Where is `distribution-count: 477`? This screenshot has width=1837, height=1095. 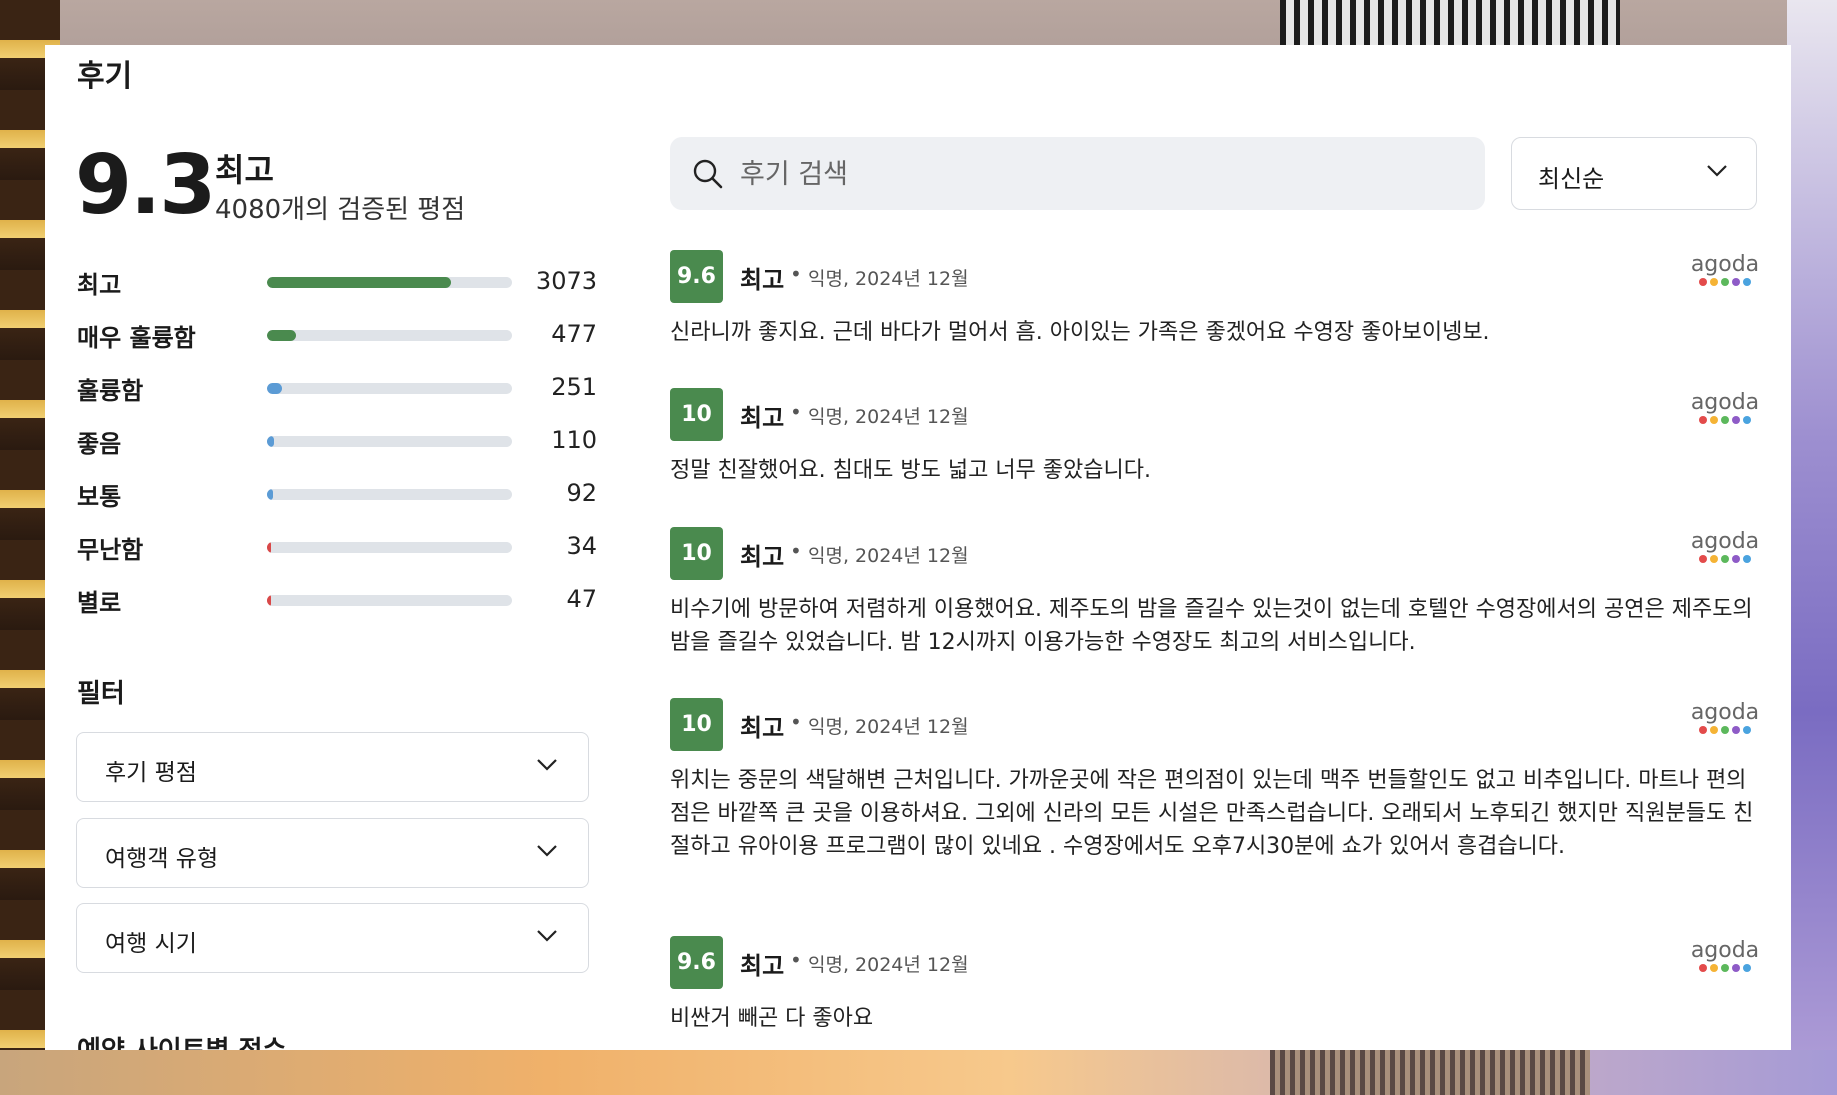
distribution-count: 477 is located at coordinates (574, 334).